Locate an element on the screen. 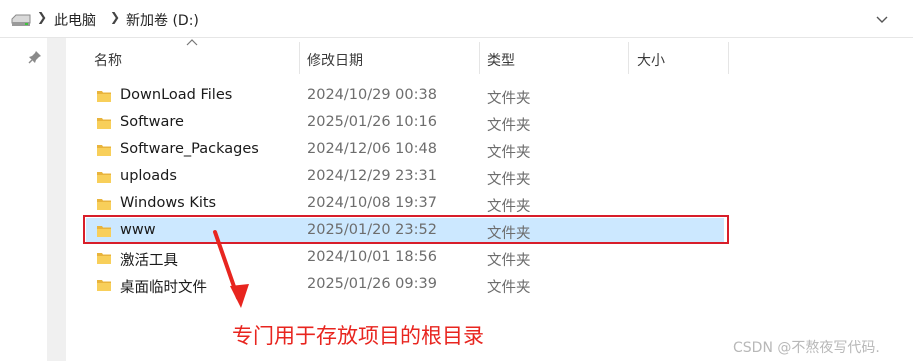  file-modified: 2024/10/08 19:37 is located at coordinates (372, 203).